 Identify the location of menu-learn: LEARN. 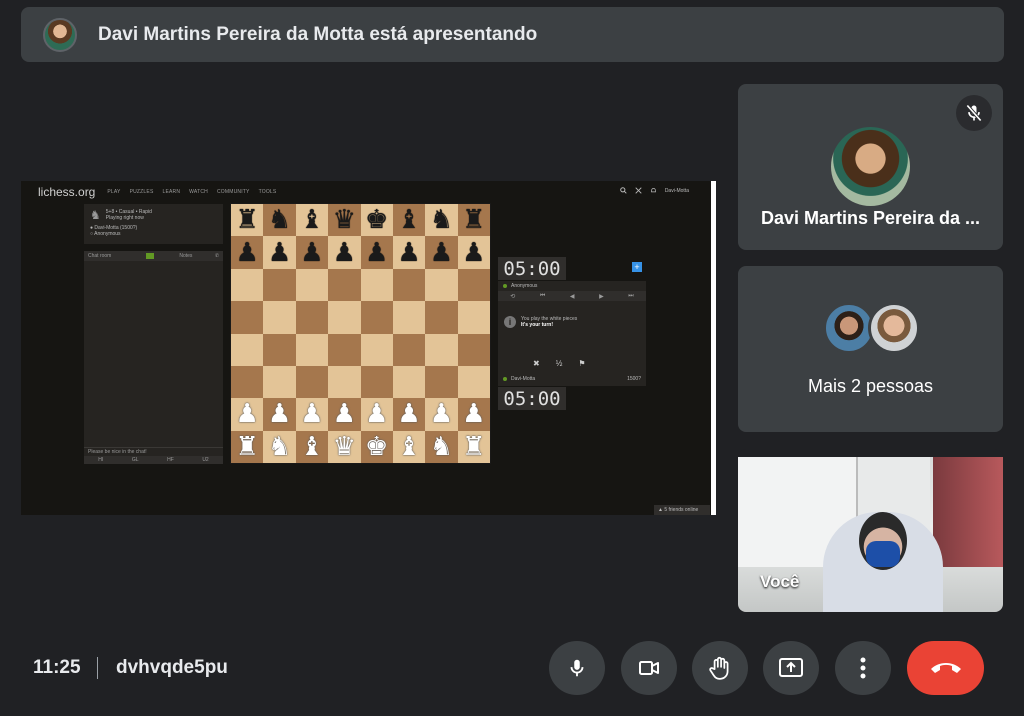
(171, 192).